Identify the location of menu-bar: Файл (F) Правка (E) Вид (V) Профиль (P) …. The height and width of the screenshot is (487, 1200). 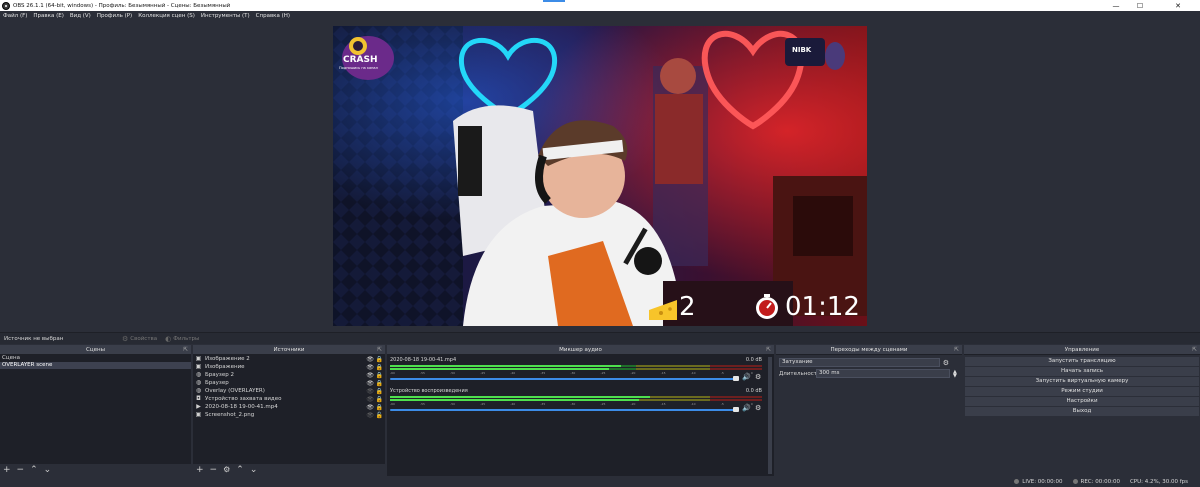
(600, 16).